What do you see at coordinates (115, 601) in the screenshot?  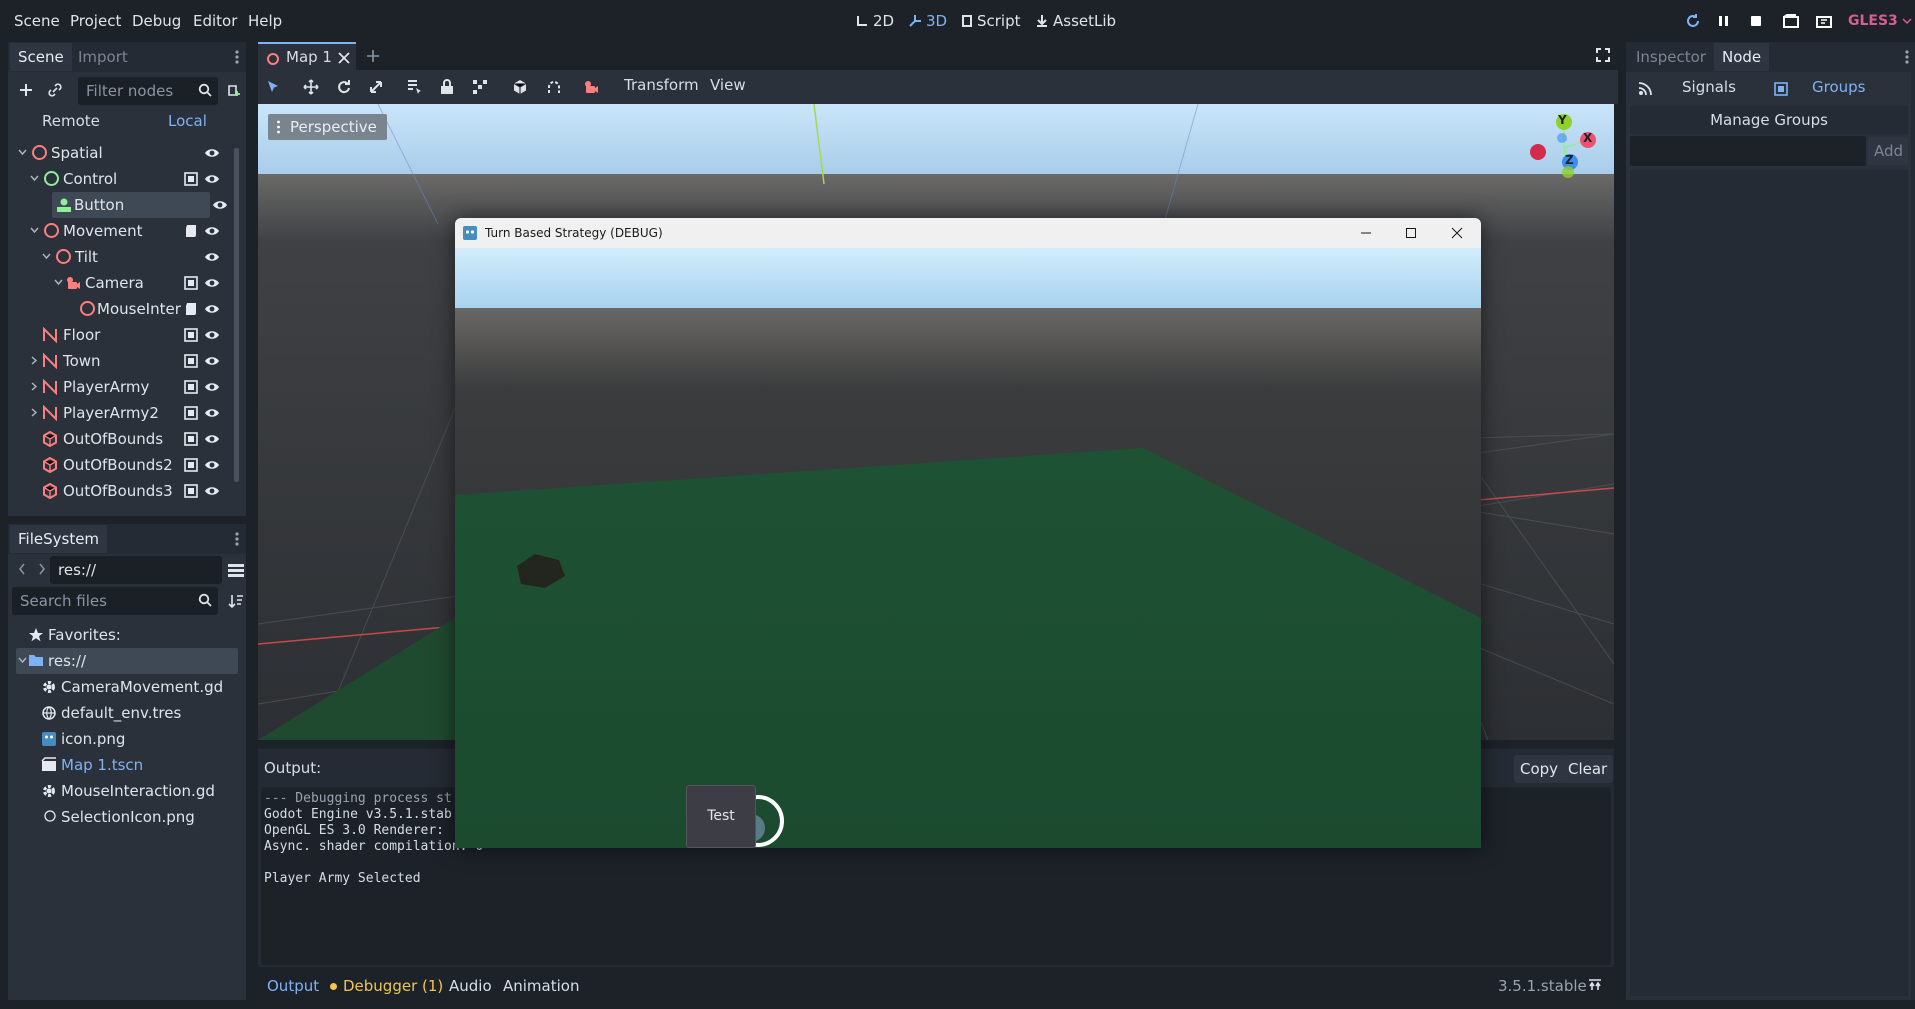 I see `search-files-input: Search files` at bounding box center [115, 601].